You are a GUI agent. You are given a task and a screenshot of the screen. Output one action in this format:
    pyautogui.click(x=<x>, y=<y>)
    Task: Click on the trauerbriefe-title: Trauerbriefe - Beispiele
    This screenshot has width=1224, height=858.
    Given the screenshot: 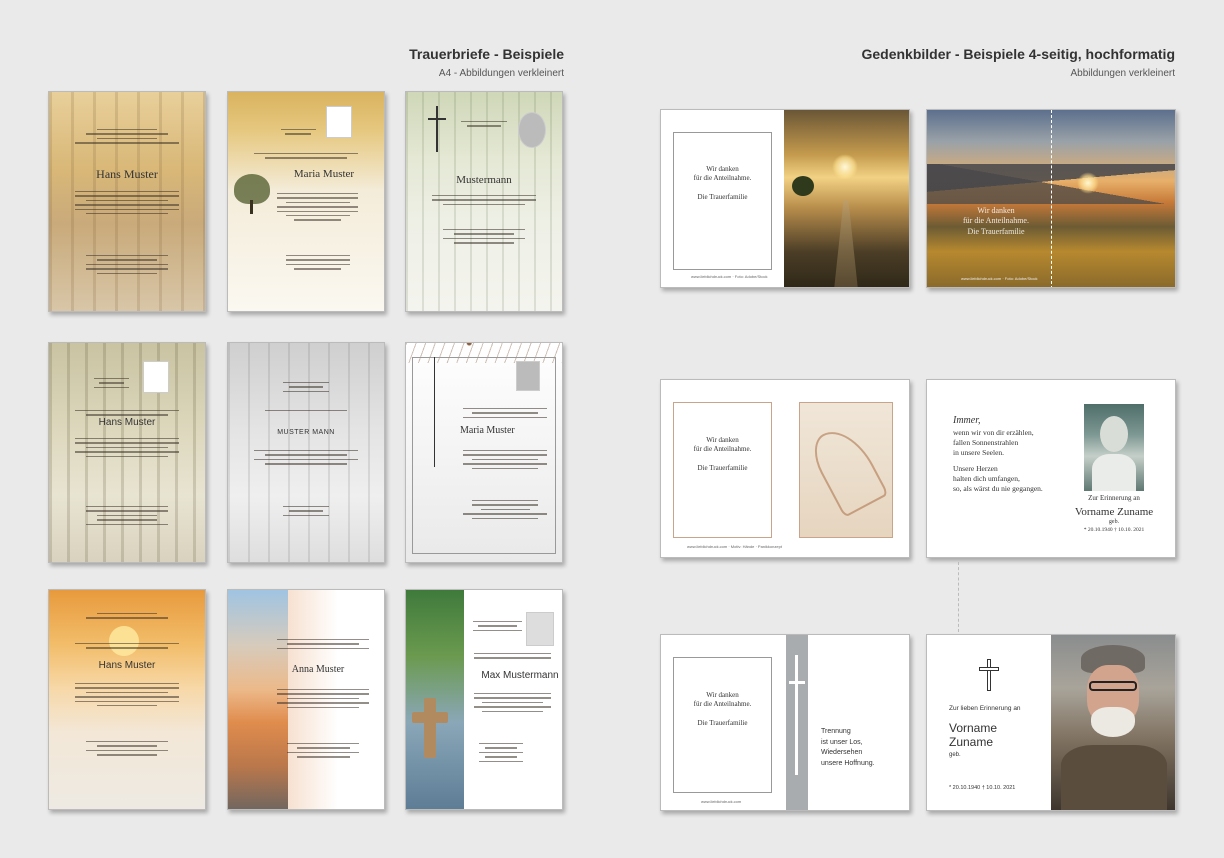 What is the action you would take?
    pyautogui.click(x=486, y=54)
    